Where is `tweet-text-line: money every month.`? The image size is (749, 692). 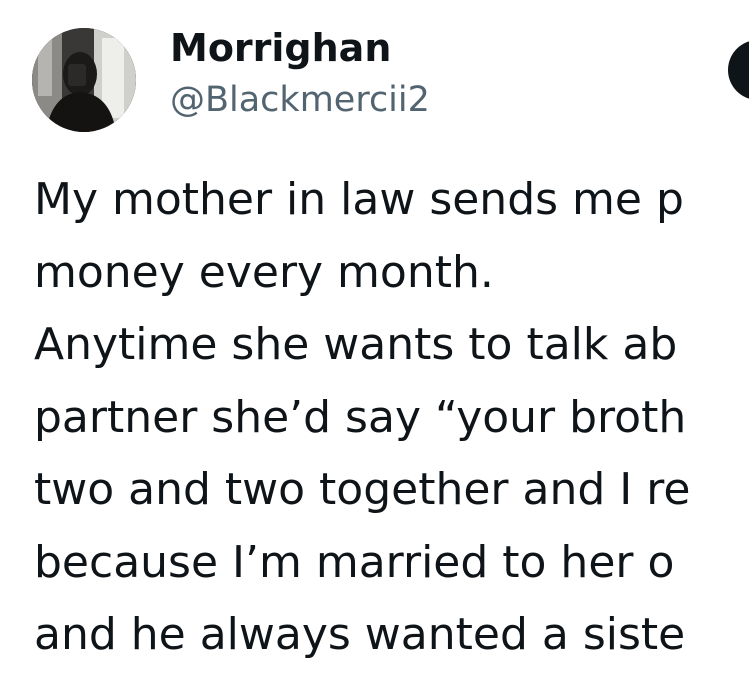
tweet-text-line: money every month. is located at coordinates (264, 272).